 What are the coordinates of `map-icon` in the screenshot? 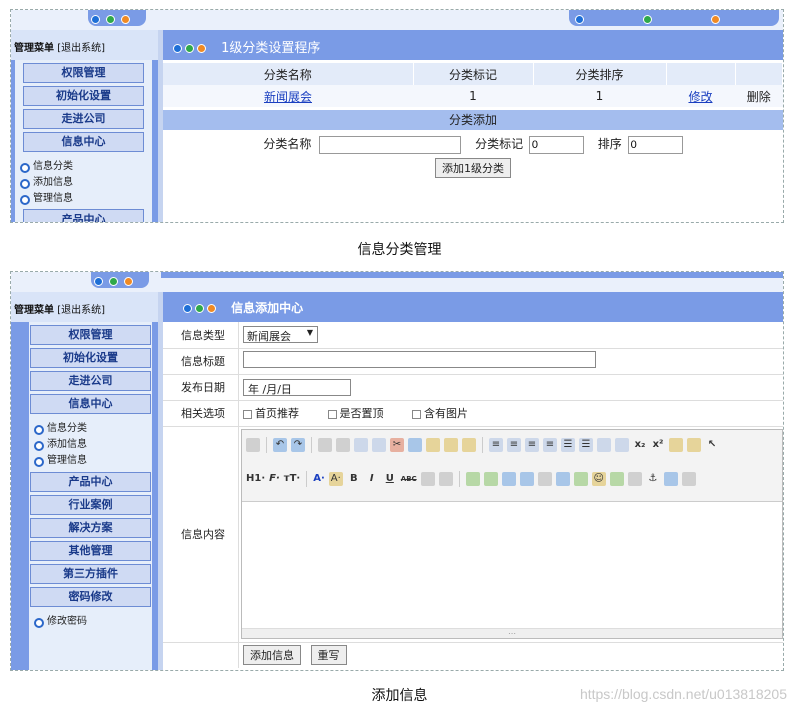 It's located at (616, 478).